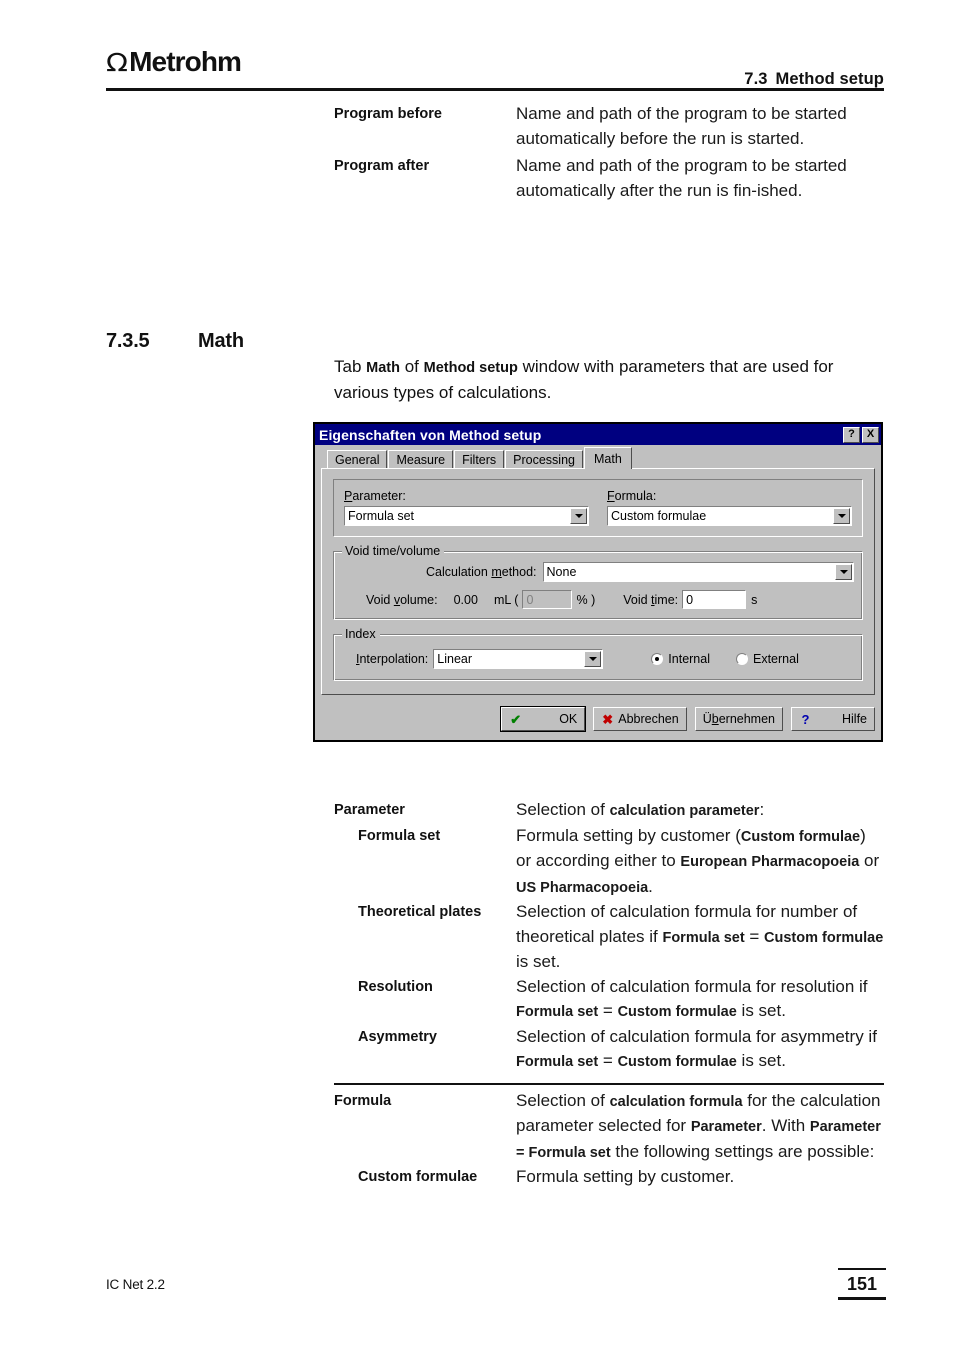 This screenshot has height=1351, width=954. What do you see at coordinates (698, 572) in the screenshot?
I see `calculation-method-combobox: None` at bounding box center [698, 572].